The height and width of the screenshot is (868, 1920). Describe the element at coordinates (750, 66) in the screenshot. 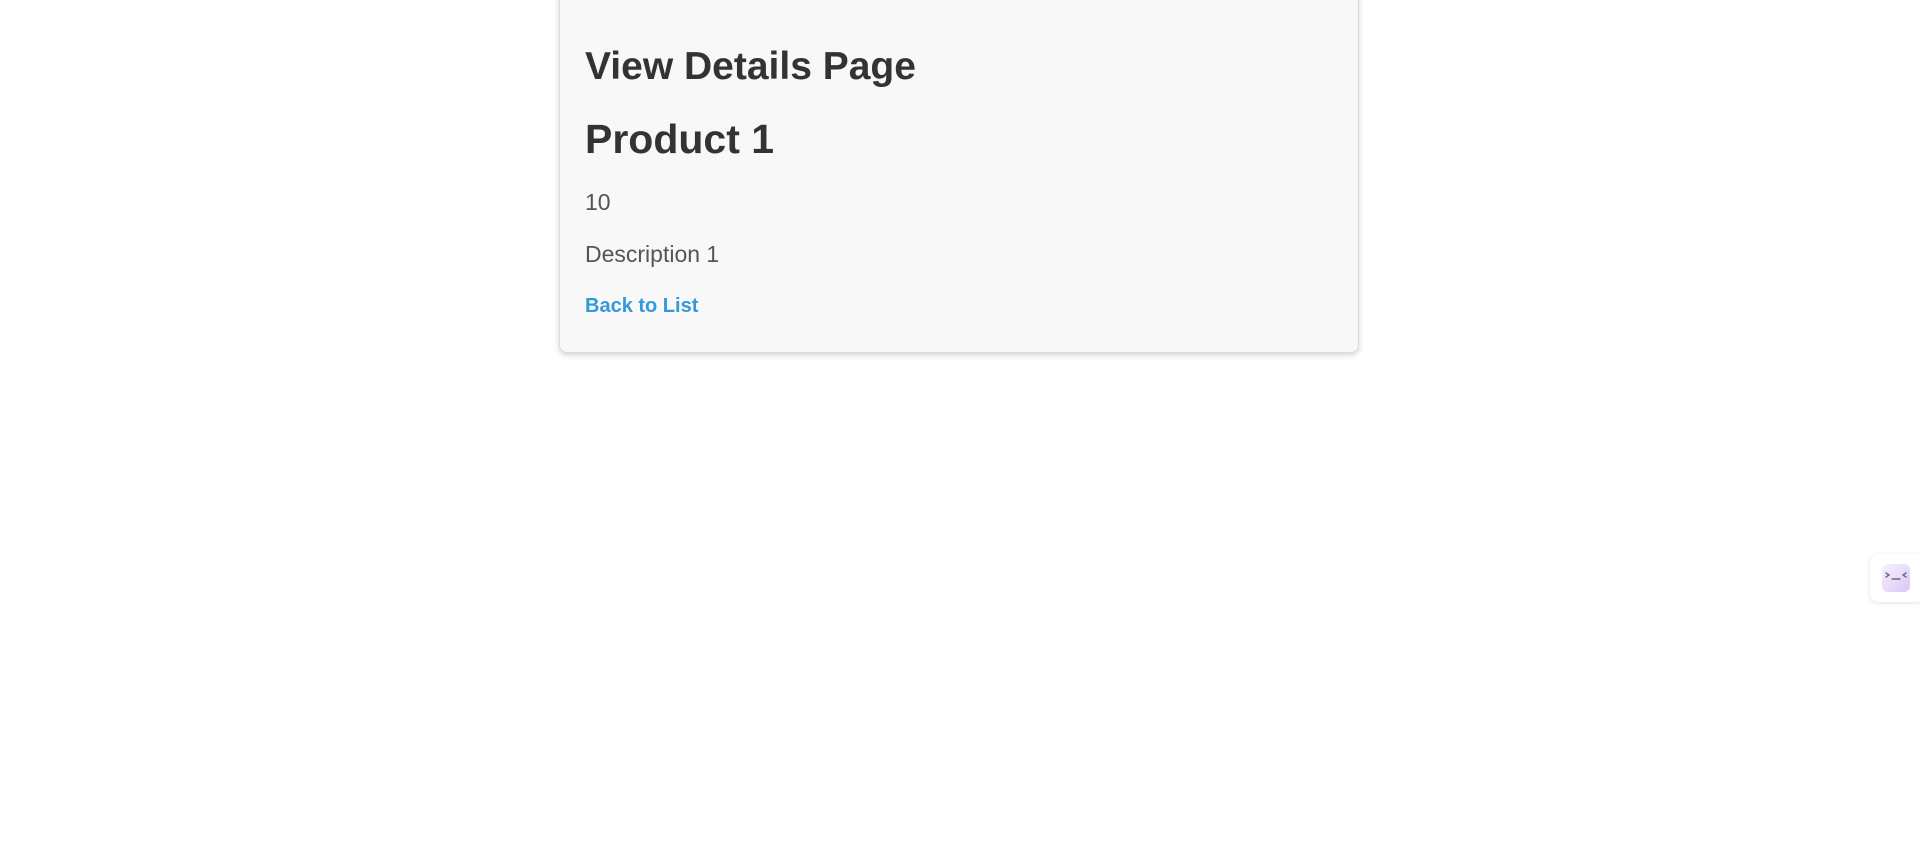

I see `page-title: View Details Page` at that location.